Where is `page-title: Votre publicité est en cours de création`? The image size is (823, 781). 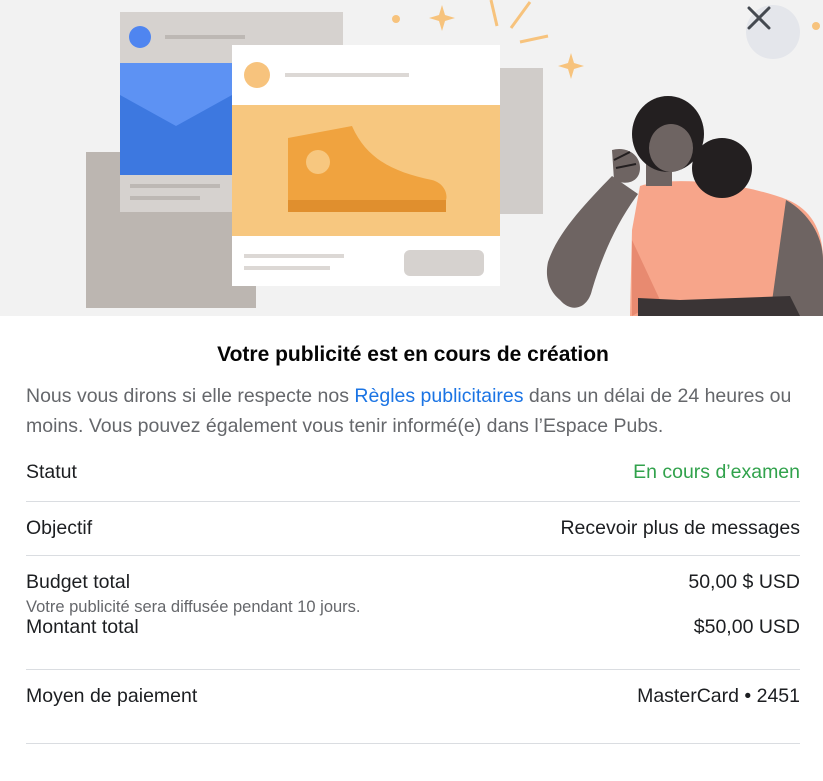
page-title: Votre publicité est en cours de création is located at coordinates (413, 354).